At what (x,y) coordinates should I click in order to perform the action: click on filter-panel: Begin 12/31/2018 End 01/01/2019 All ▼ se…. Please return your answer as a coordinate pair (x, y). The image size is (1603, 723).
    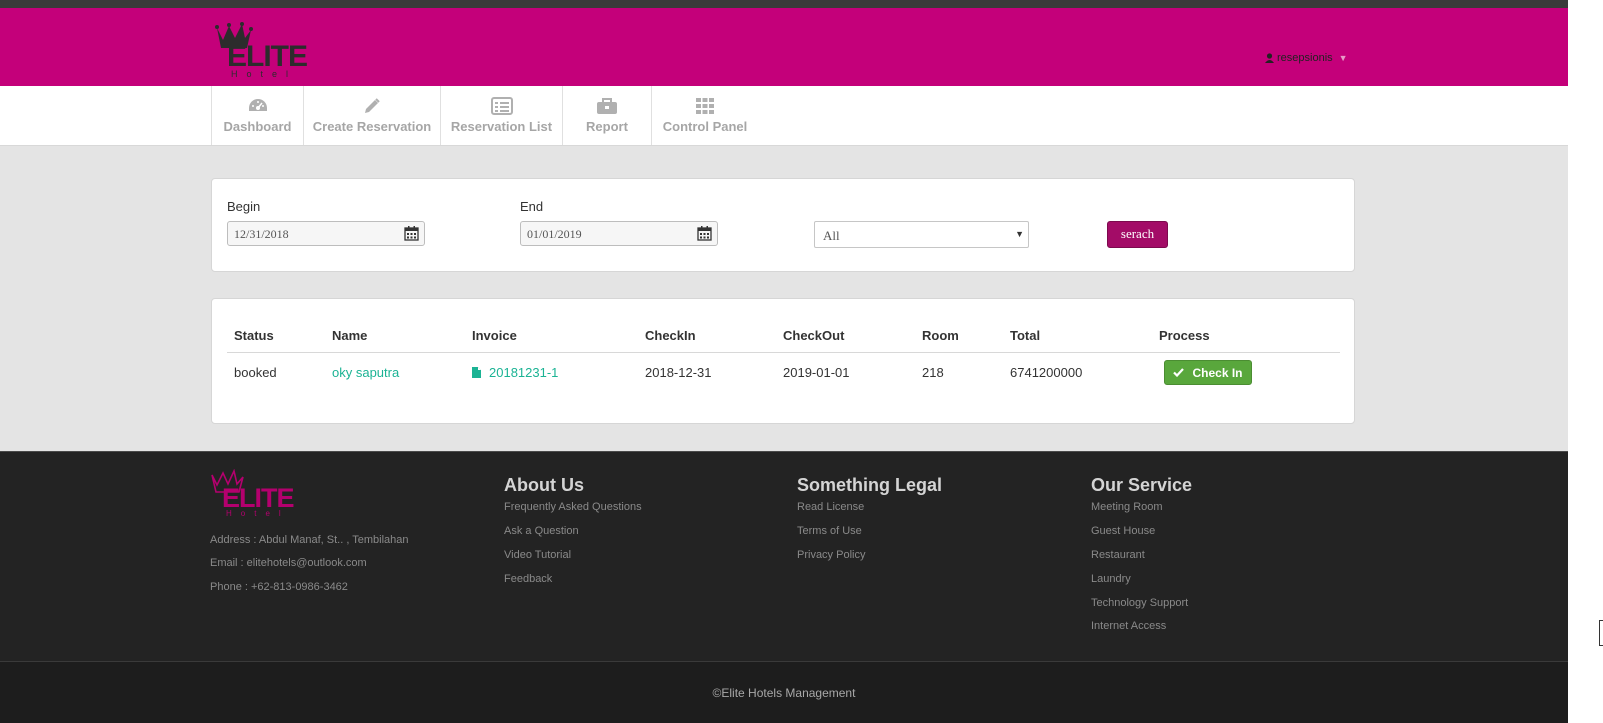
    Looking at the image, I should click on (783, 225).